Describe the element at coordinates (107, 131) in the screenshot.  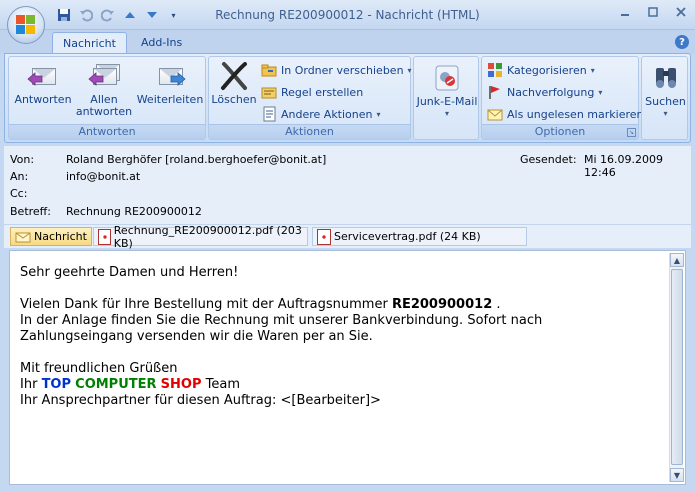
I see `group-label-antworten: Antworten` at that location.